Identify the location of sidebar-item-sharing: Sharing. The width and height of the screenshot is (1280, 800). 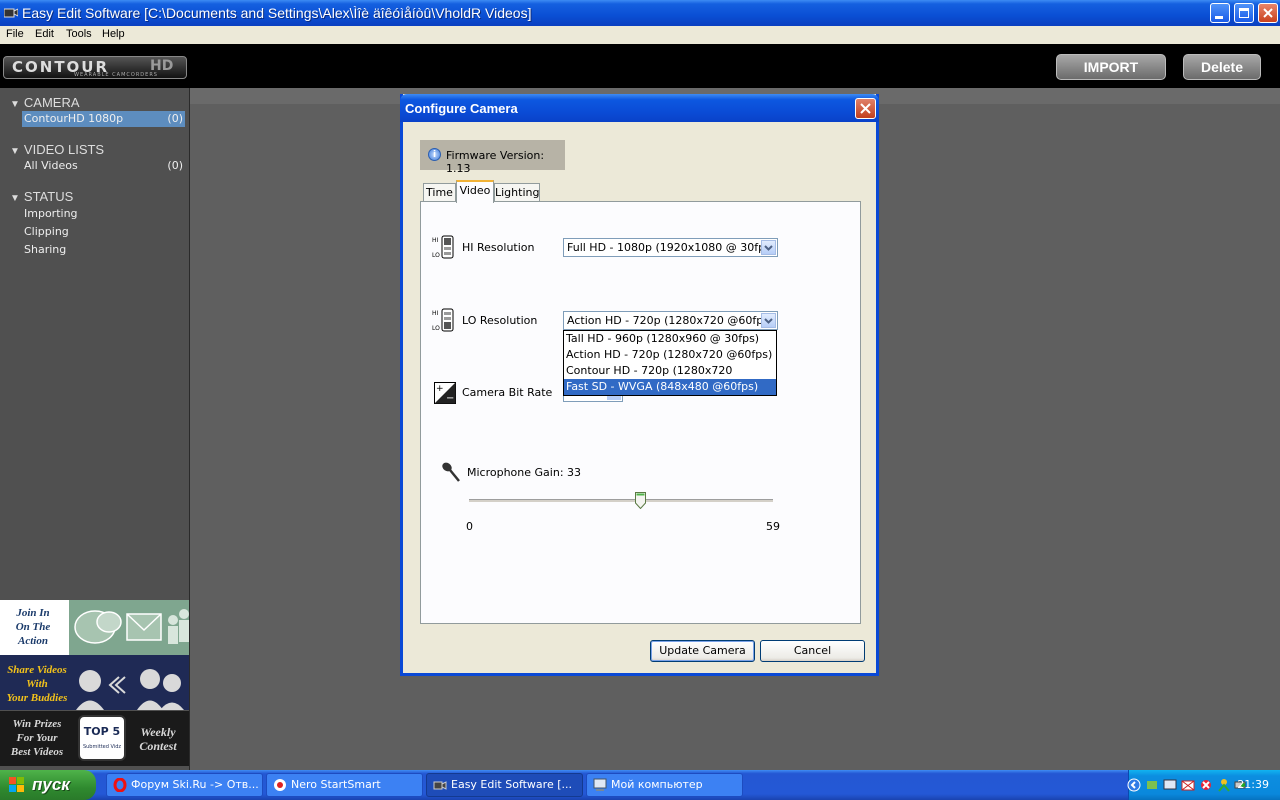
(103, 250).